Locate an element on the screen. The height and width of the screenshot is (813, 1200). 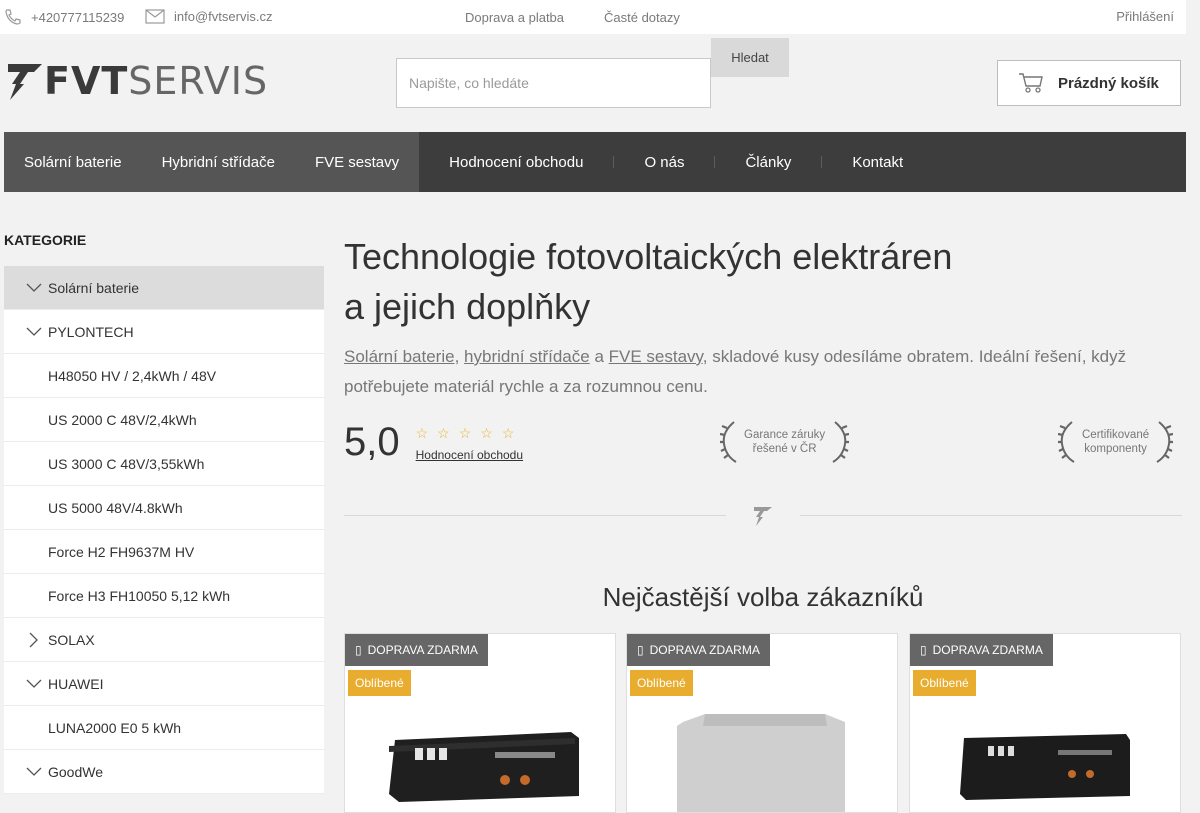
certified-badge: Certifikované komponenty is located at coordinates (1116, 442).